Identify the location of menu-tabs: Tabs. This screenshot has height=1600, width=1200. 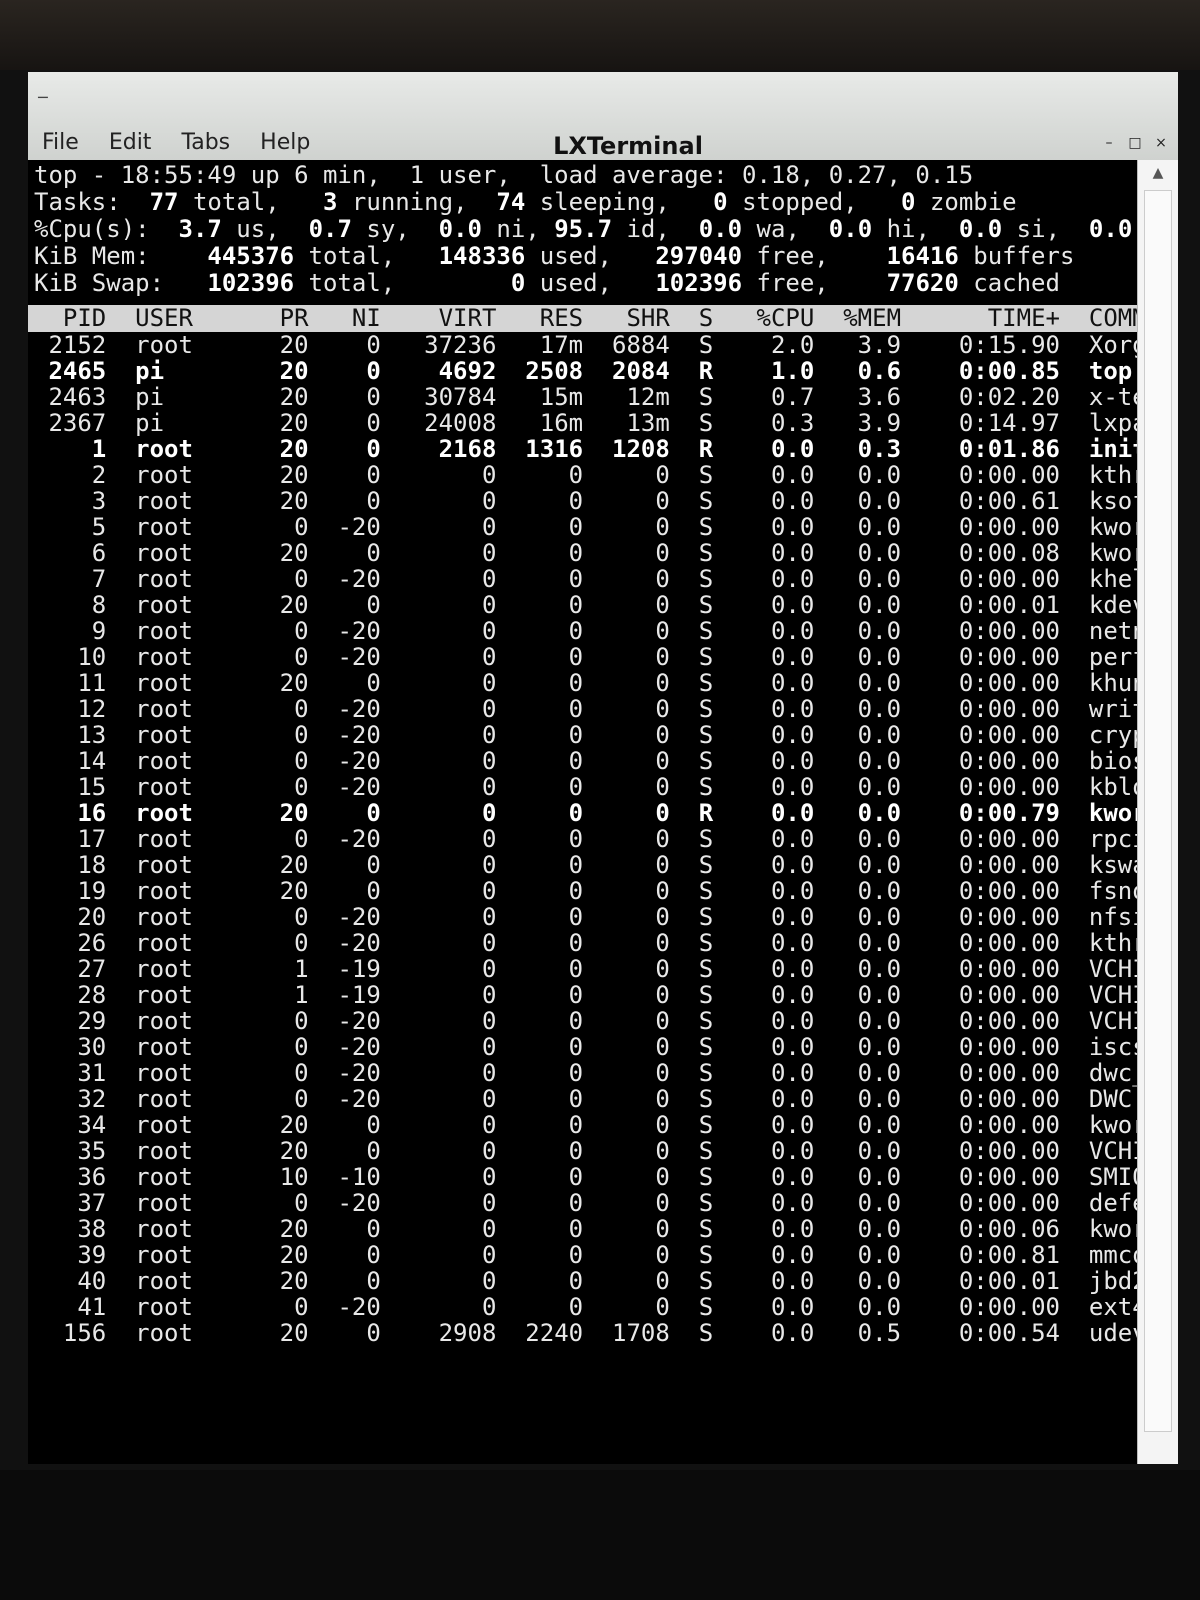
(205, 145).